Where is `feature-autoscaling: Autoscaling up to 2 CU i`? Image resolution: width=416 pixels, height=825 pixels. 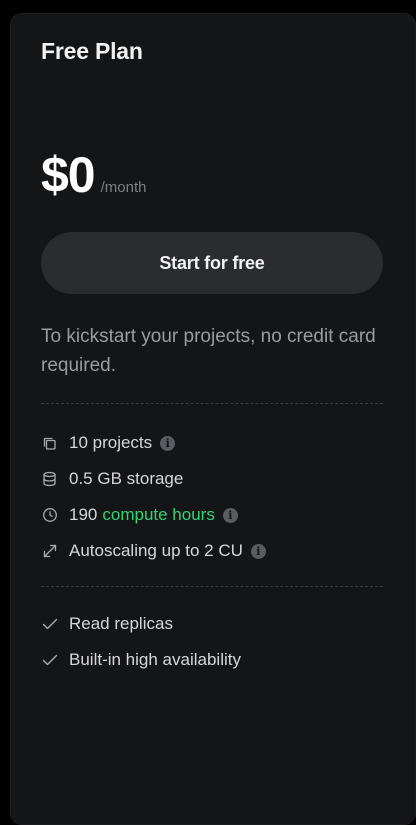 feature-autoscaling: Autoscaling up to 2 CU i is located at coordinates (213, 551).